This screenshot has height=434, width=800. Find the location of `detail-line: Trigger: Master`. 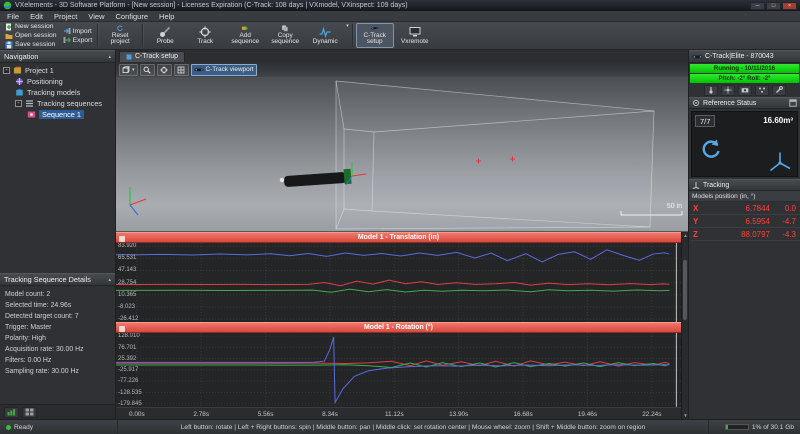

detail-line: Trigger: Master is located at coordinates (28, 328).